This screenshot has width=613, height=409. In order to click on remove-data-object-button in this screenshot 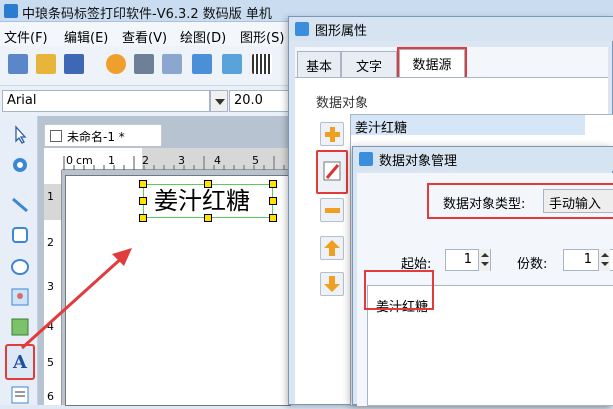, I will do `click(332, 210)`.